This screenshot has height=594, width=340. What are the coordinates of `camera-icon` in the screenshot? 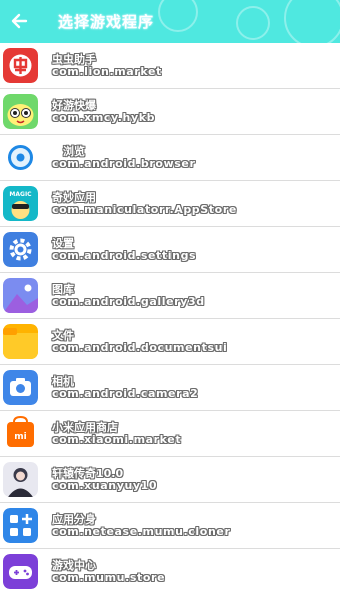 It's located at (20, 387).